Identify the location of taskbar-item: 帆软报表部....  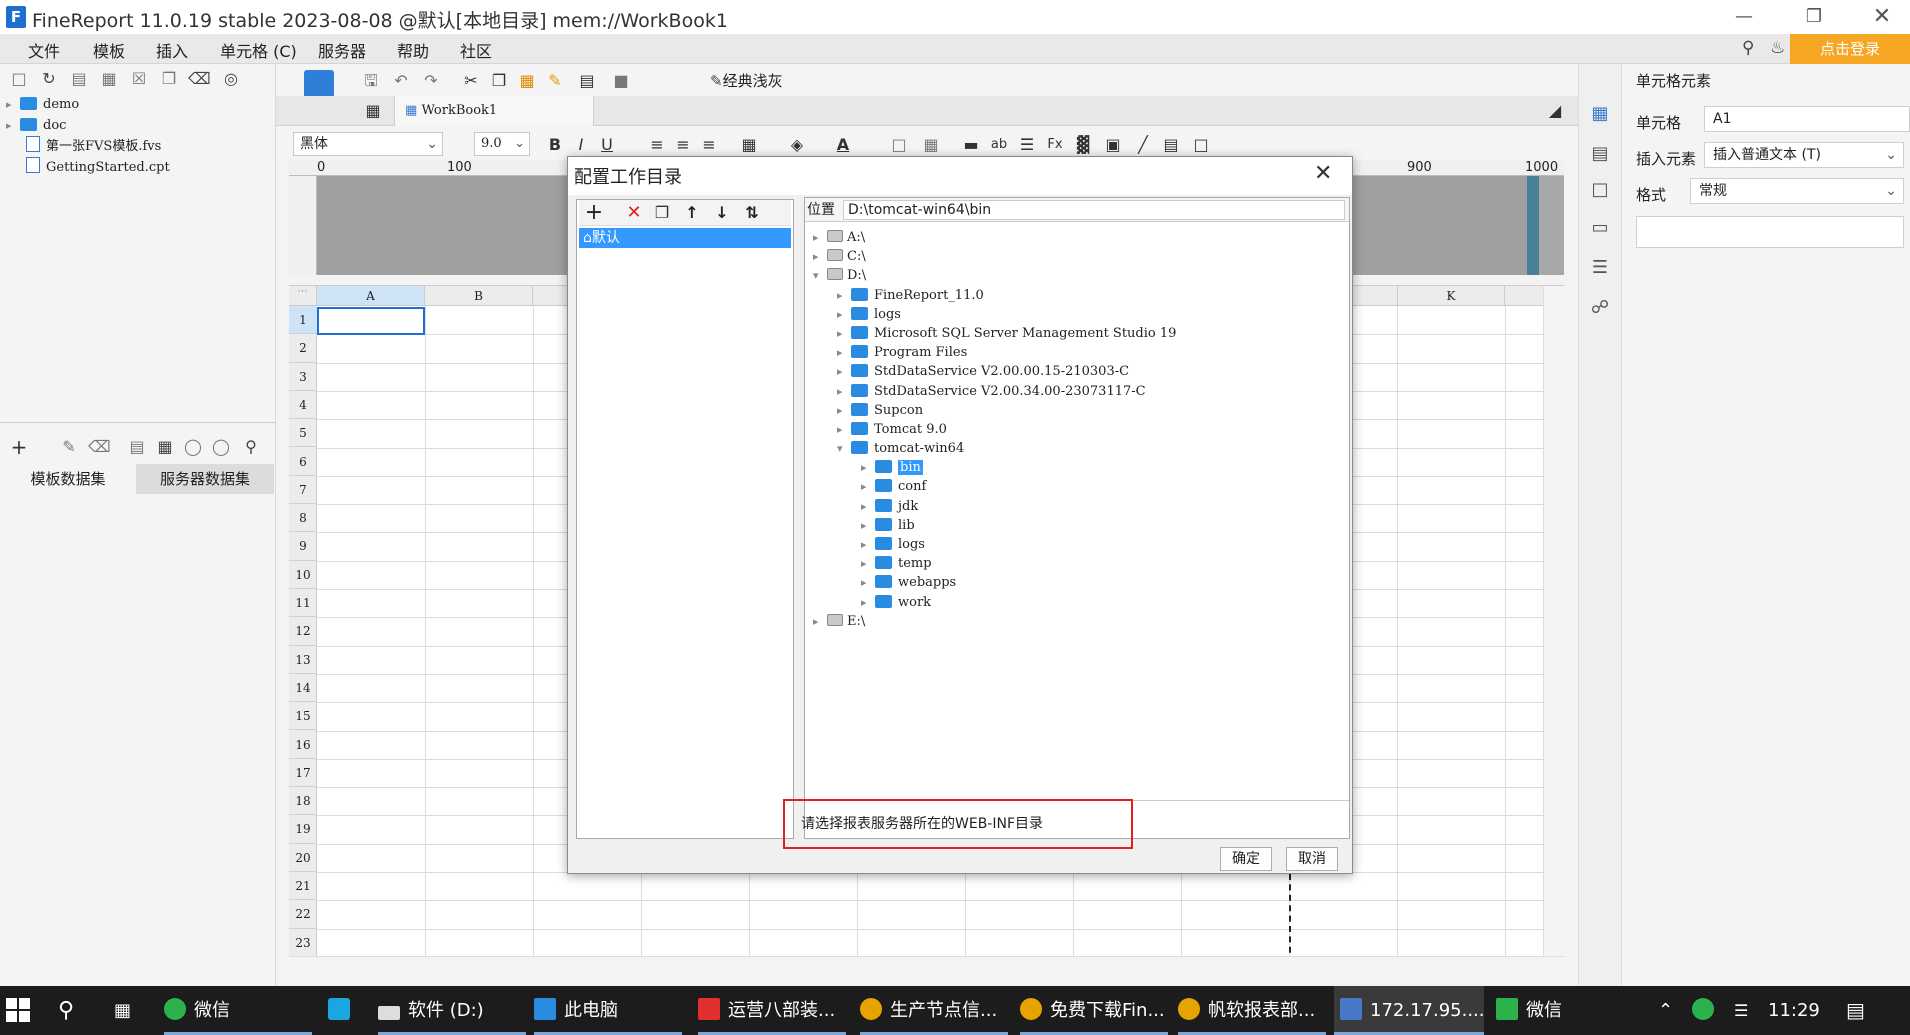
(1252, 1010).